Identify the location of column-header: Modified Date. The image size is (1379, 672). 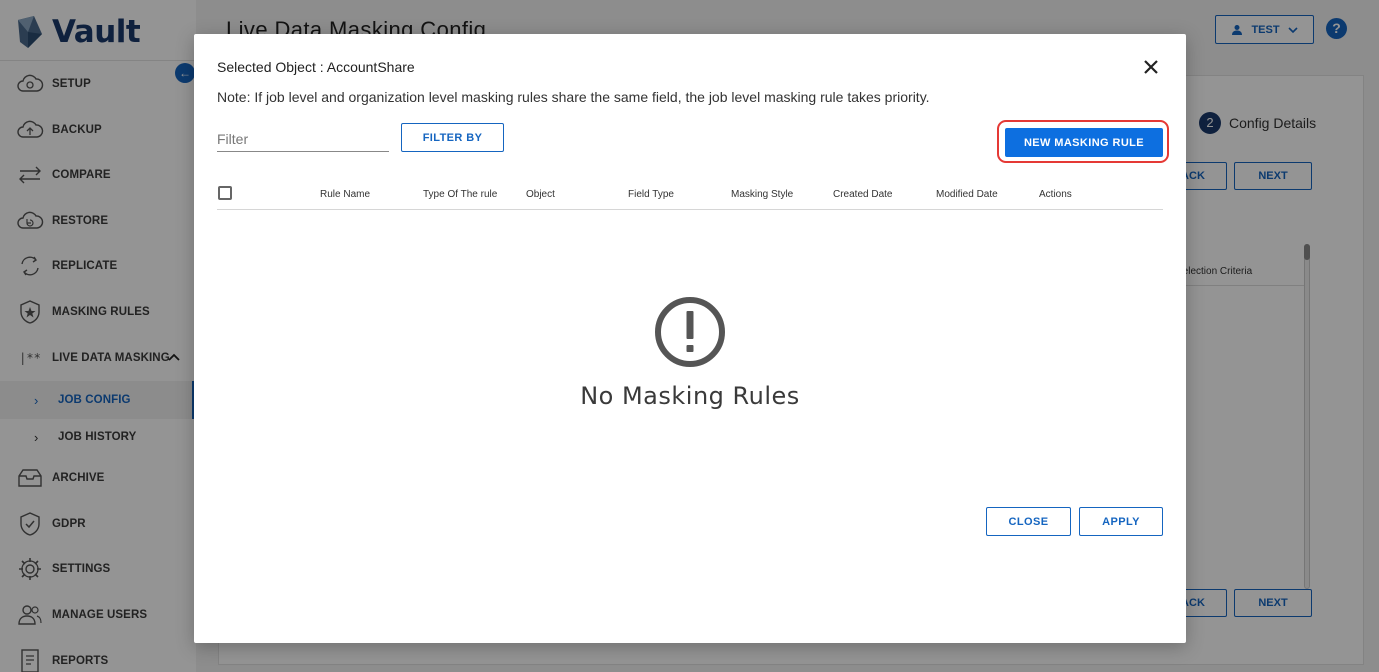
(967, 194).